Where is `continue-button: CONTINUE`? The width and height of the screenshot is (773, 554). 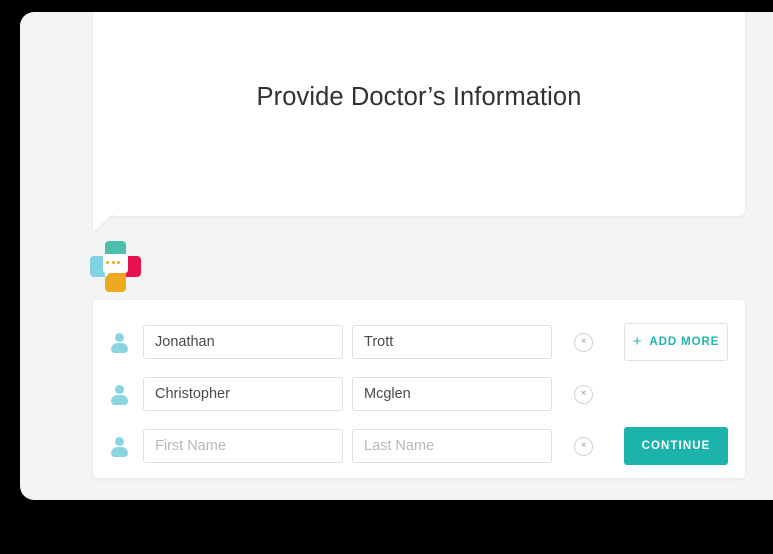
continue-button: CONTINUE is located at coordinates (676, 446).